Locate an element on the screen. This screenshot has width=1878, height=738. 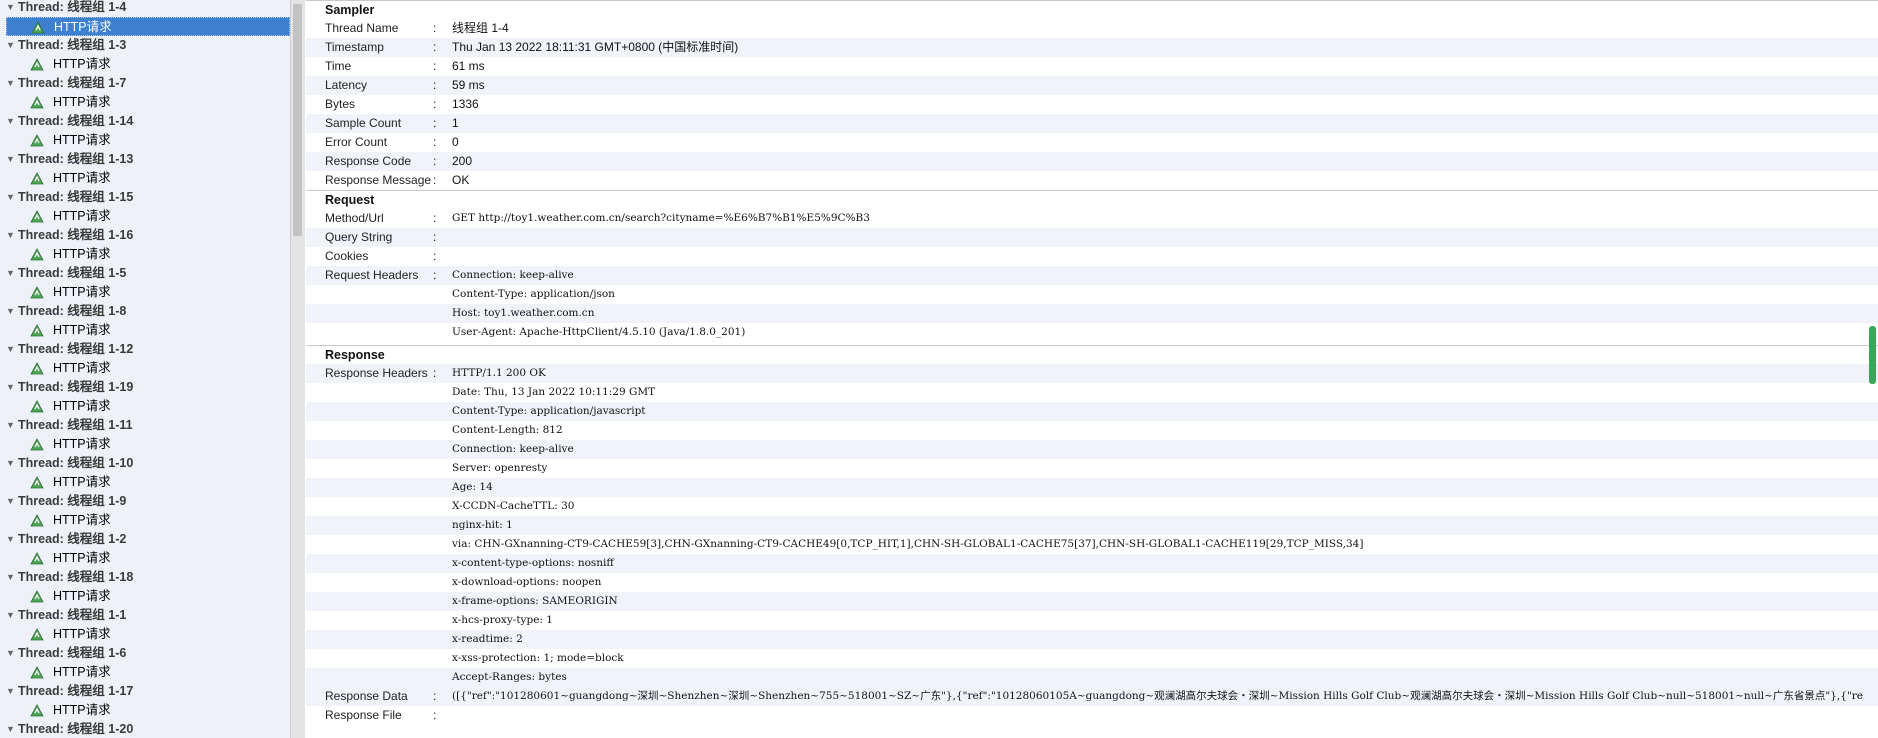
tree-thread-node: ▼ Thread: 线程组 1-5 is located at coordinates (148, 273).